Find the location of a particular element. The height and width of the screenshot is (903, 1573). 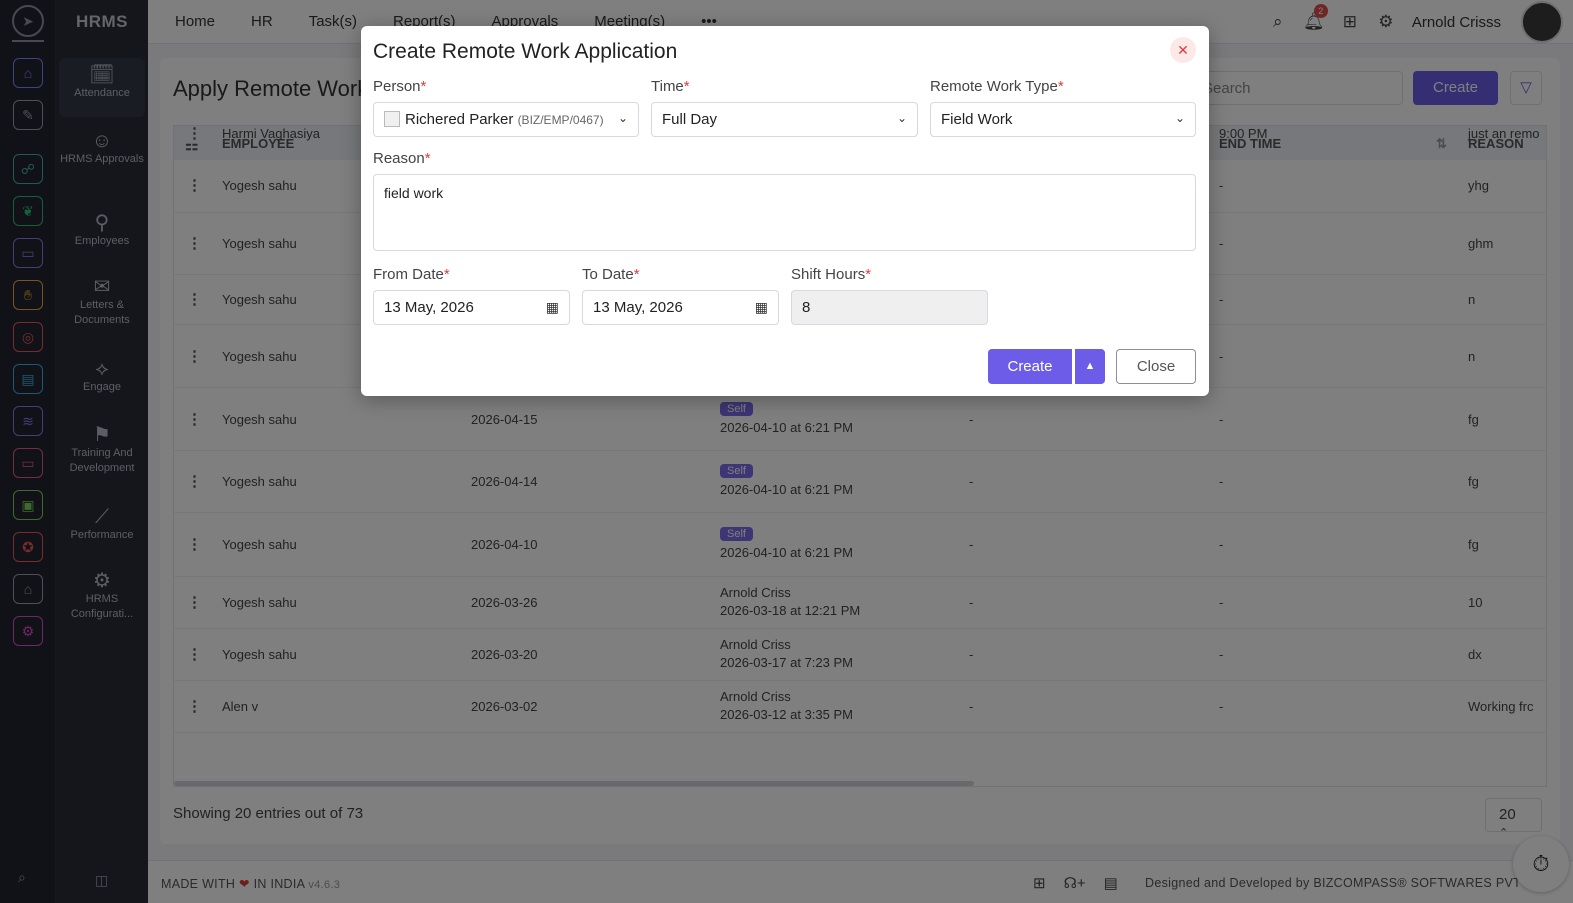

from-date-label: From Date* is located at coordinates (411, 274).